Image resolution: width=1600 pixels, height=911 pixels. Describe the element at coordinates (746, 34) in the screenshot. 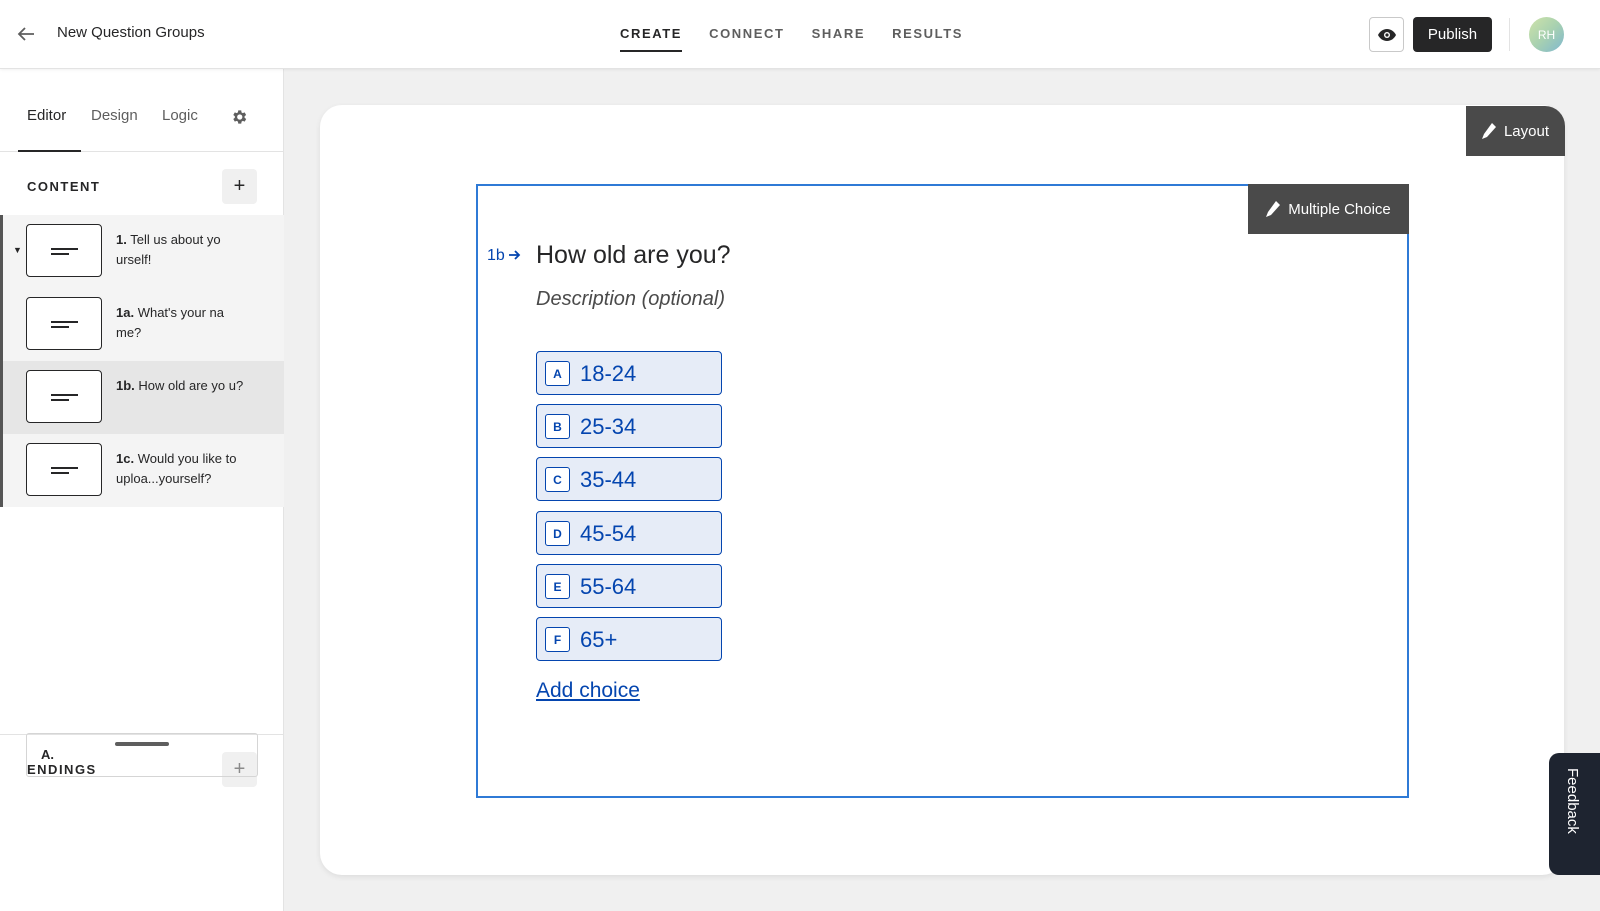

I see `tab-connect: CONNECT` at that location.